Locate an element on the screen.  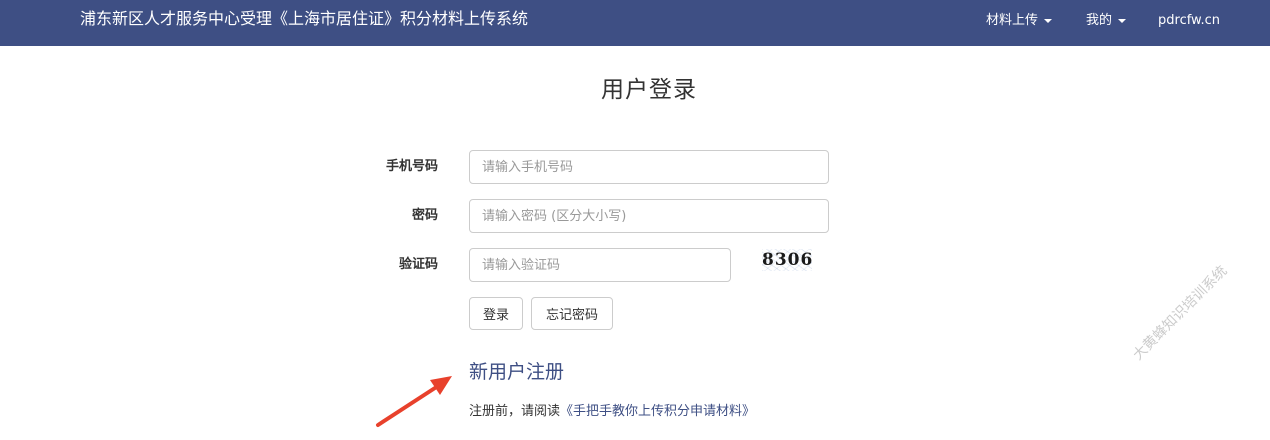
nav-materials-upload-menu: 材料上传 is located at coordinates (1019, 21).